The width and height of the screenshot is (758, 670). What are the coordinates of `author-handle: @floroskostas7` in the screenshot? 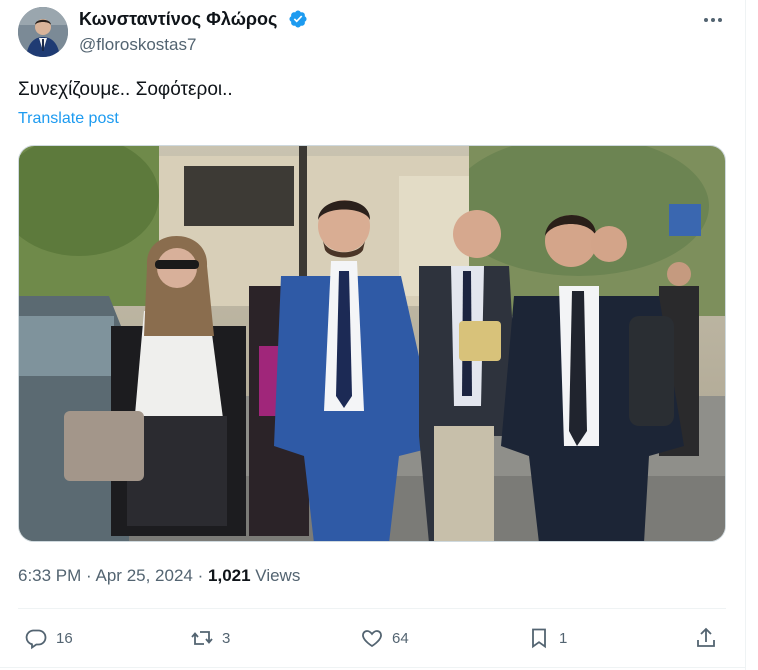 It's located at (137, 45).